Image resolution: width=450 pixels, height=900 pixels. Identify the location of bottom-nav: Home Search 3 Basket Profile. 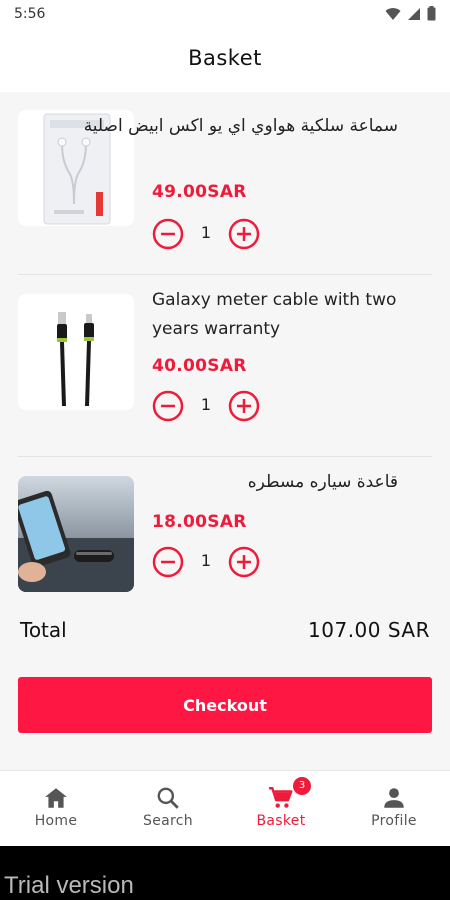
(225, 808).